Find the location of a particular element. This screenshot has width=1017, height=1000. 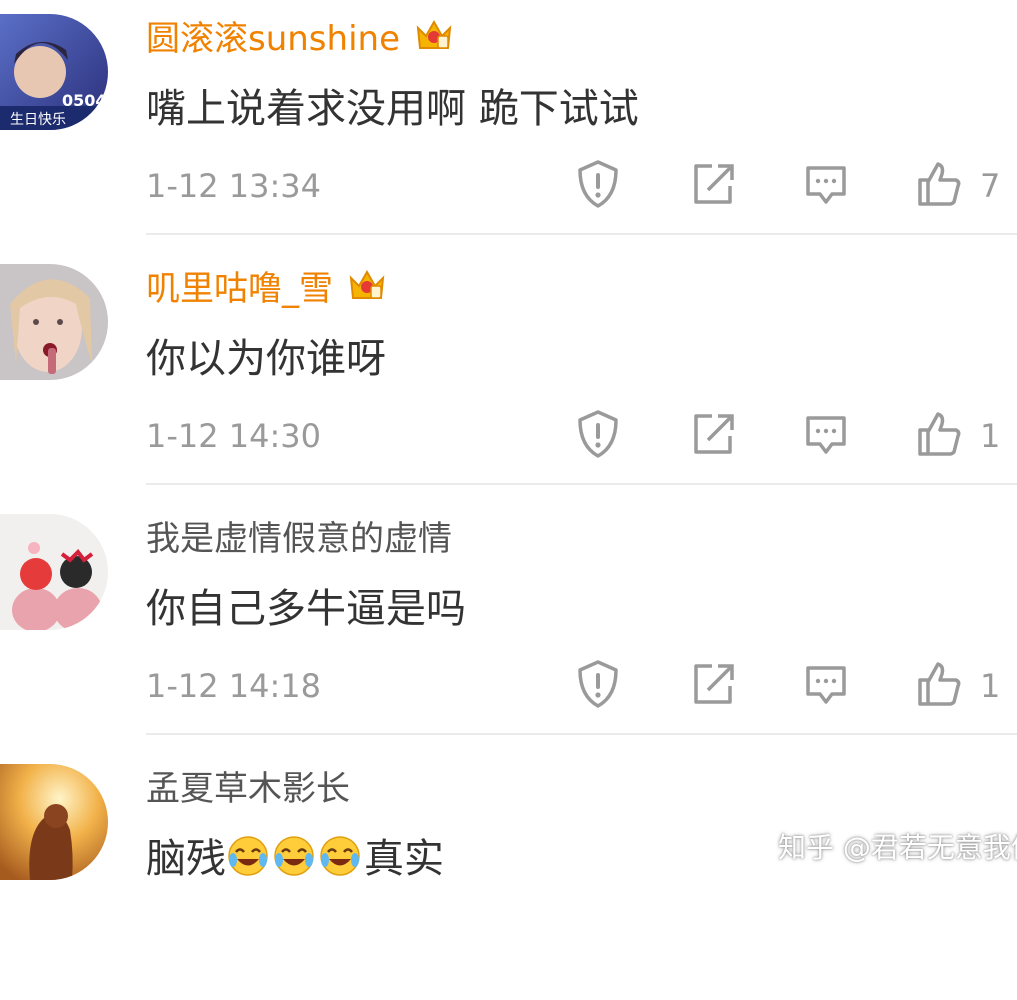

avatar: 0504 生日快乐 is located at coordinates (54, 72).